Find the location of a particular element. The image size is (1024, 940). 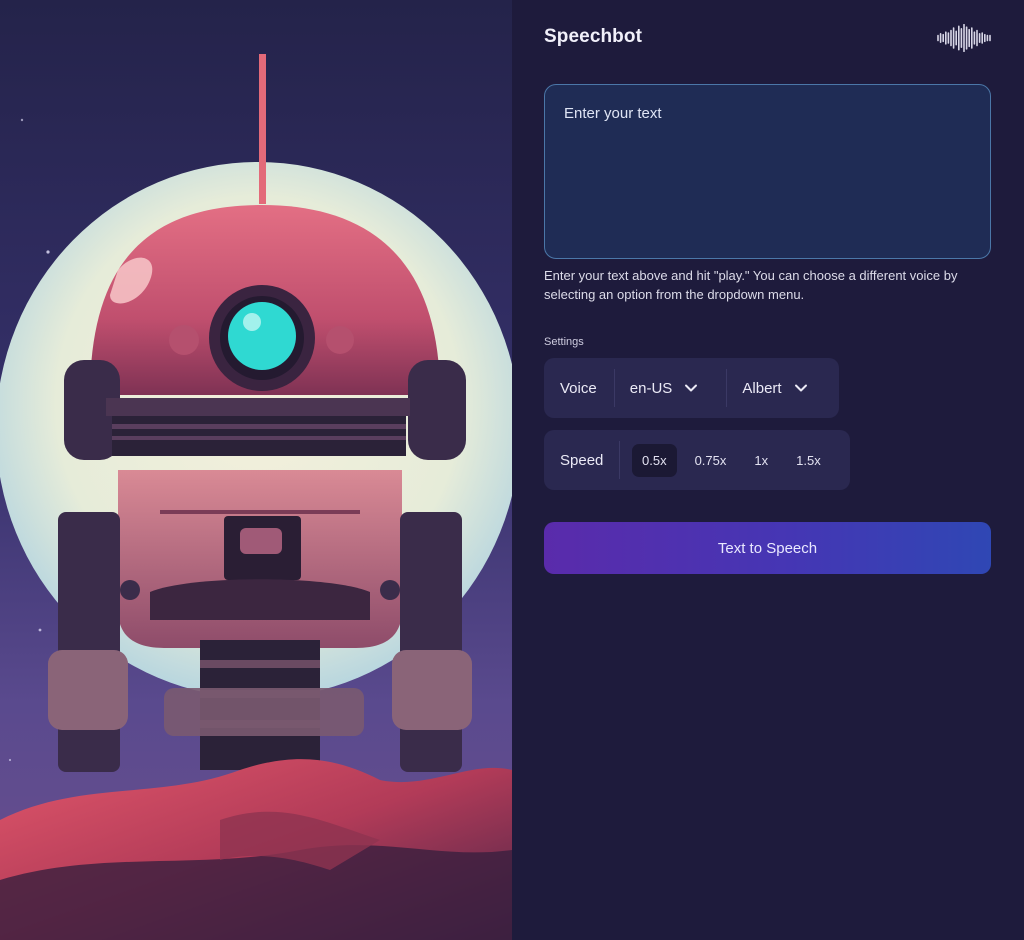

speed-option-1x: 1x is located at coordinates (761, 460).